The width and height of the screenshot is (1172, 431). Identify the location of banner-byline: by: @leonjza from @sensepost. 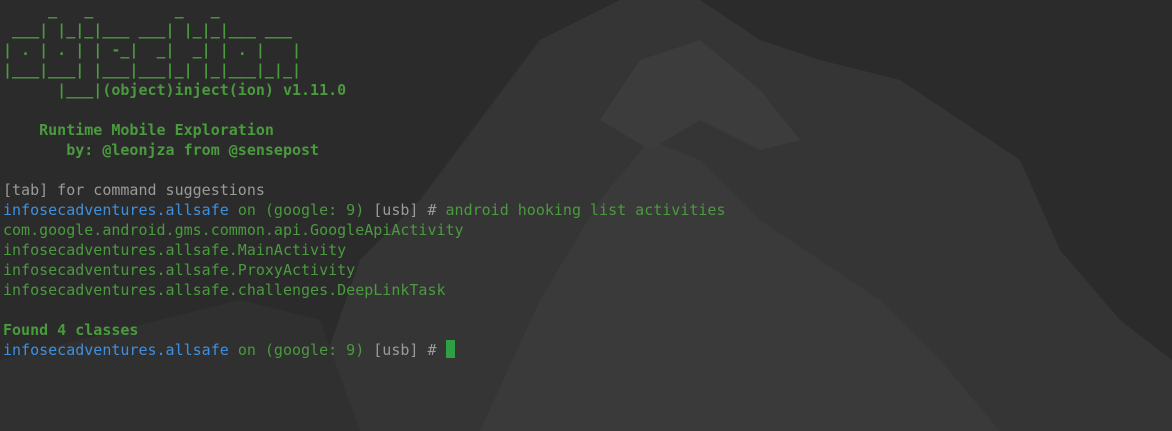
(161, 150).